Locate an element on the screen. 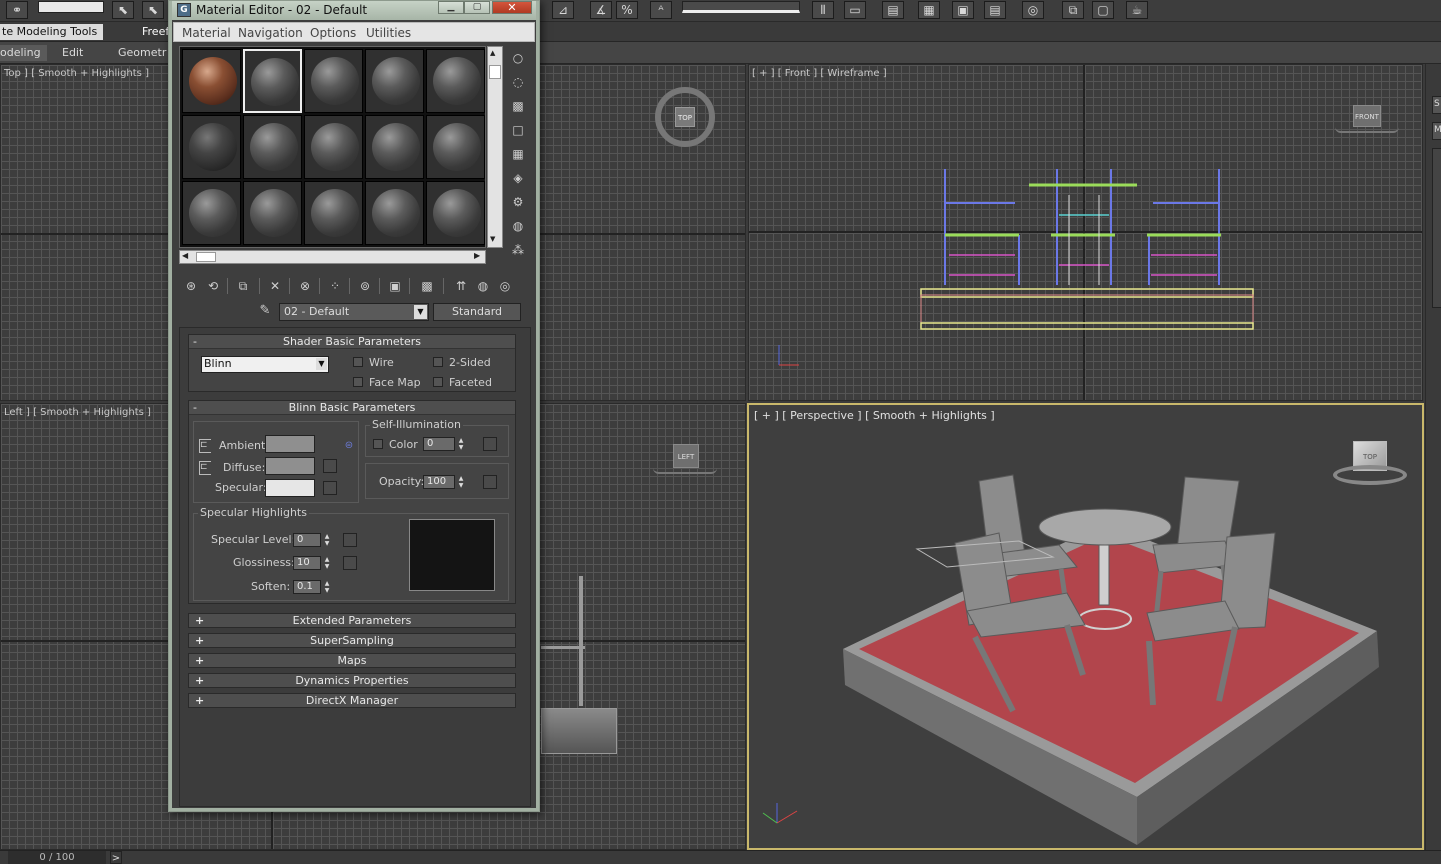  viewcube-left: LEFT is located at coordinates (685, 461).